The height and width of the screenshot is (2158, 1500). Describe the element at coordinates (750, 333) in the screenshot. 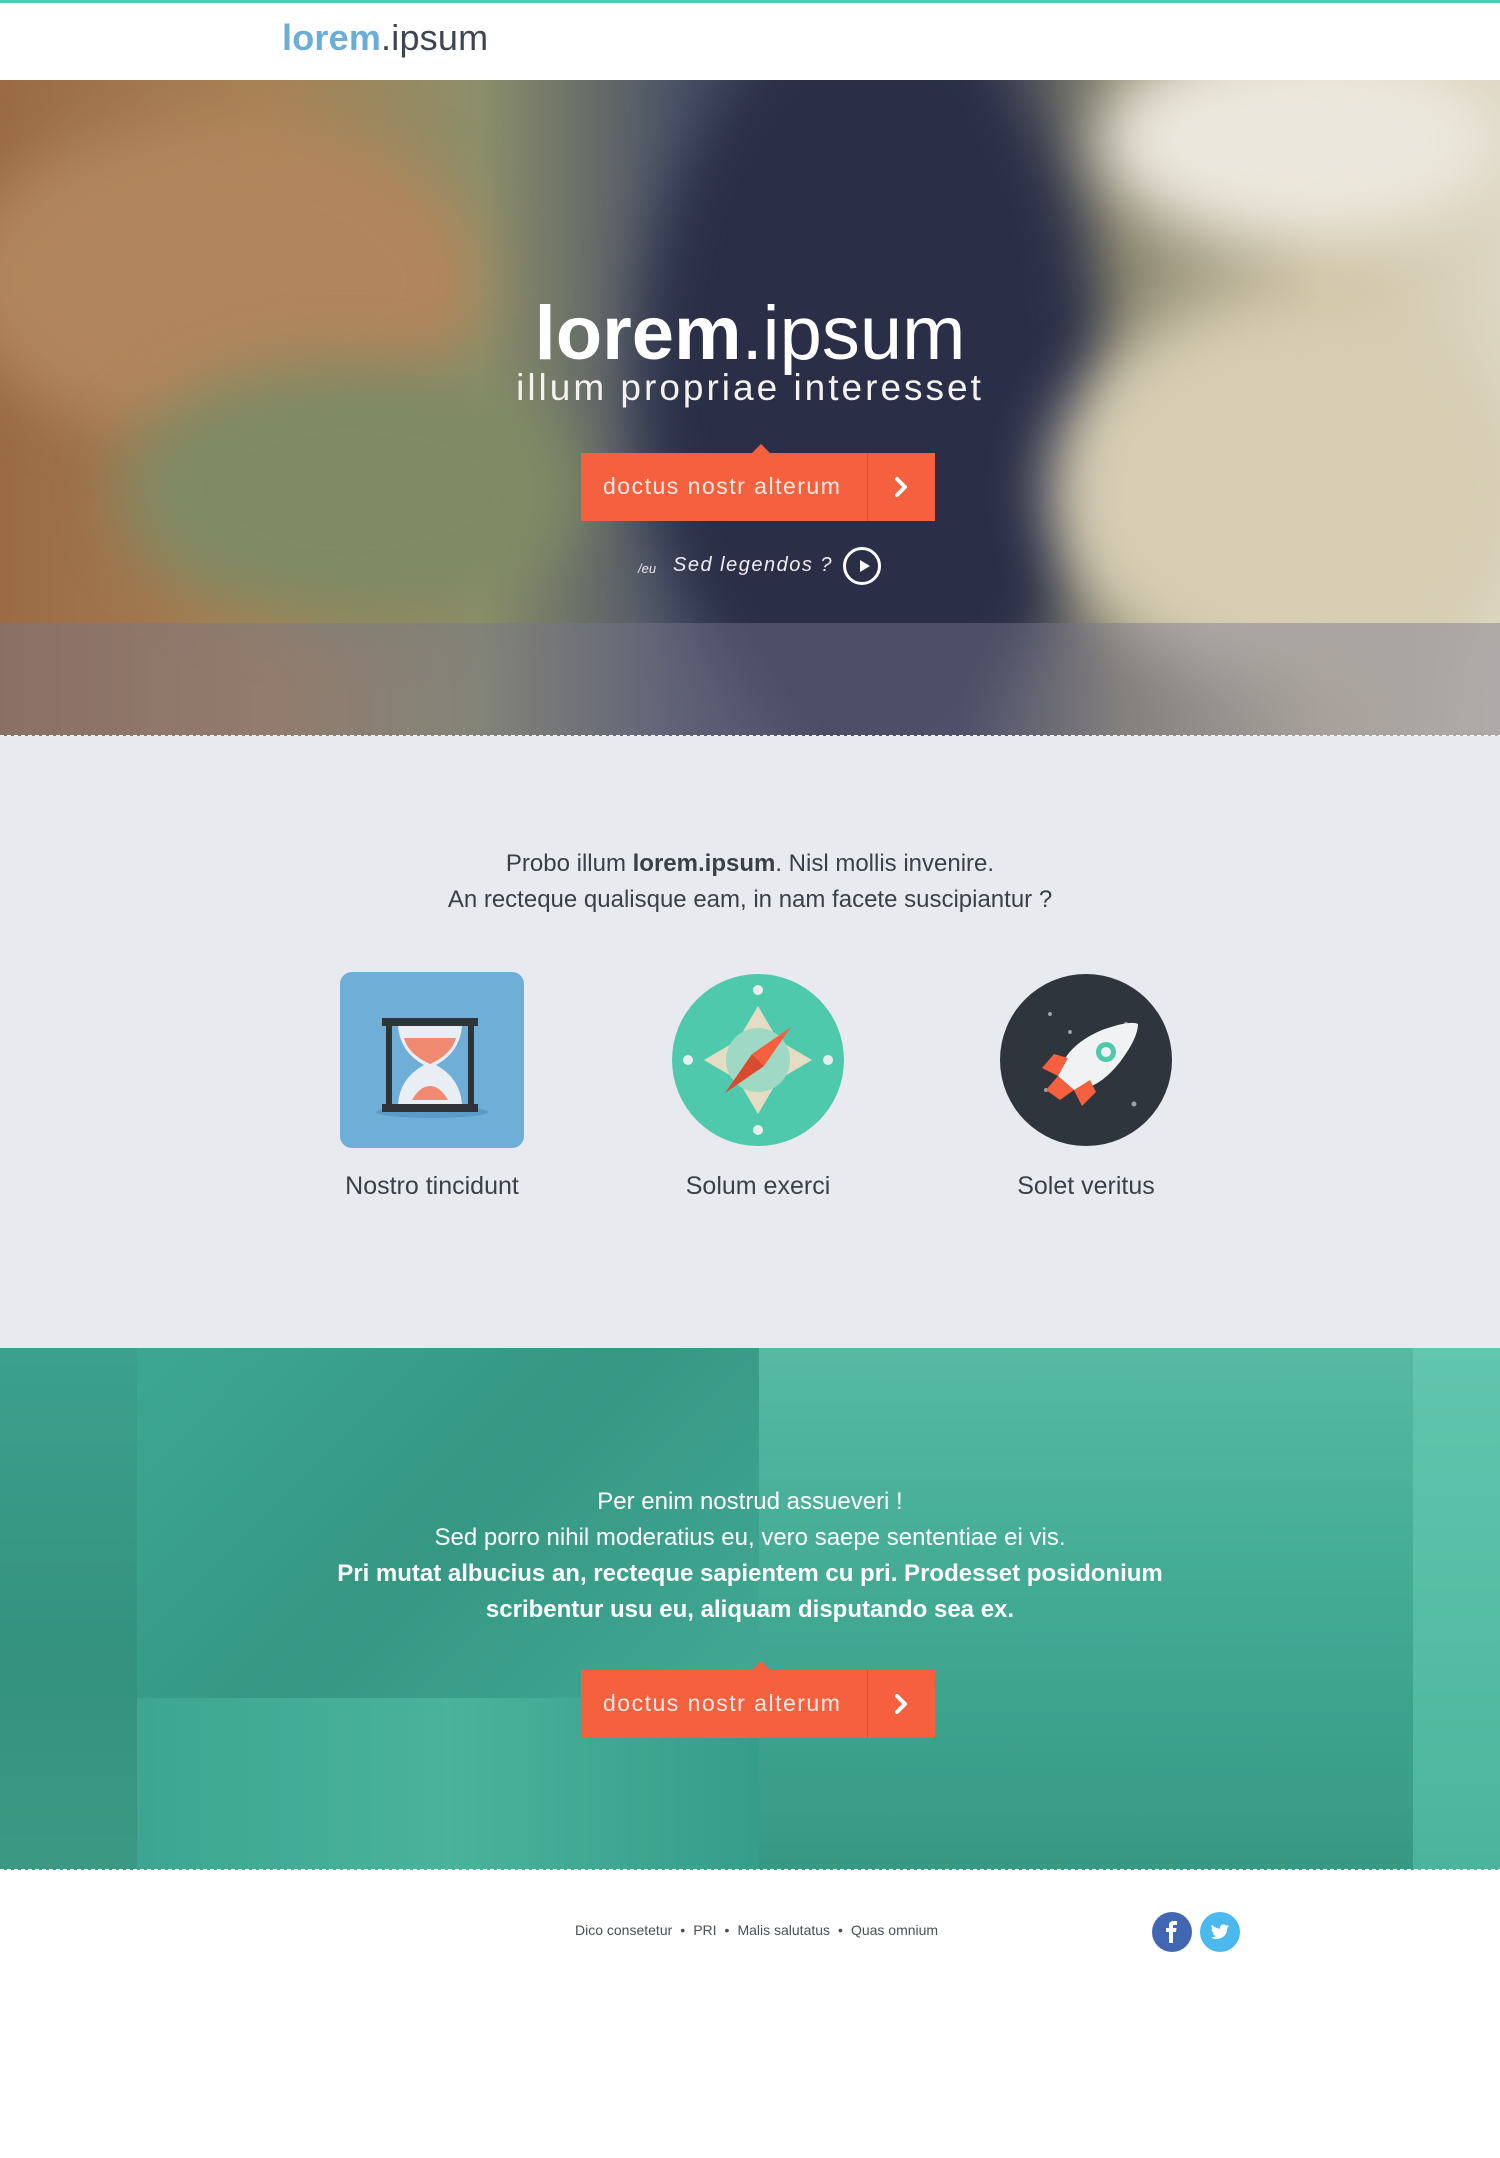

I see `hero-title: lorem.ipsum` at that location.